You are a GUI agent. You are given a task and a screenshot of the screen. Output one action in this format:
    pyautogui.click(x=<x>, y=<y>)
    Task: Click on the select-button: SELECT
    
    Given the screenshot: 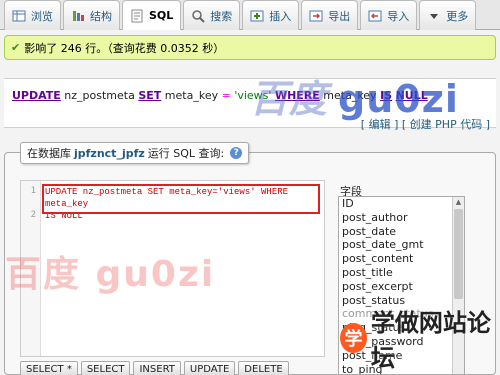 What is the action you would take?
    pyautogui.click(x=105, y=368)
    